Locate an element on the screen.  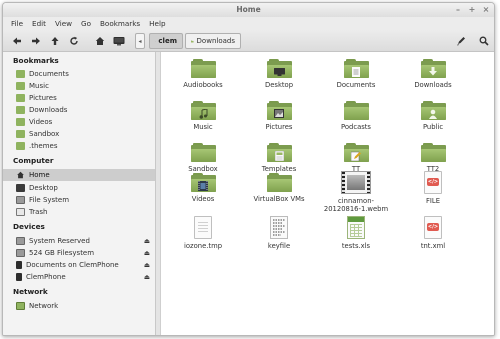
file-label: Documents is located at coordinates (356, 85).